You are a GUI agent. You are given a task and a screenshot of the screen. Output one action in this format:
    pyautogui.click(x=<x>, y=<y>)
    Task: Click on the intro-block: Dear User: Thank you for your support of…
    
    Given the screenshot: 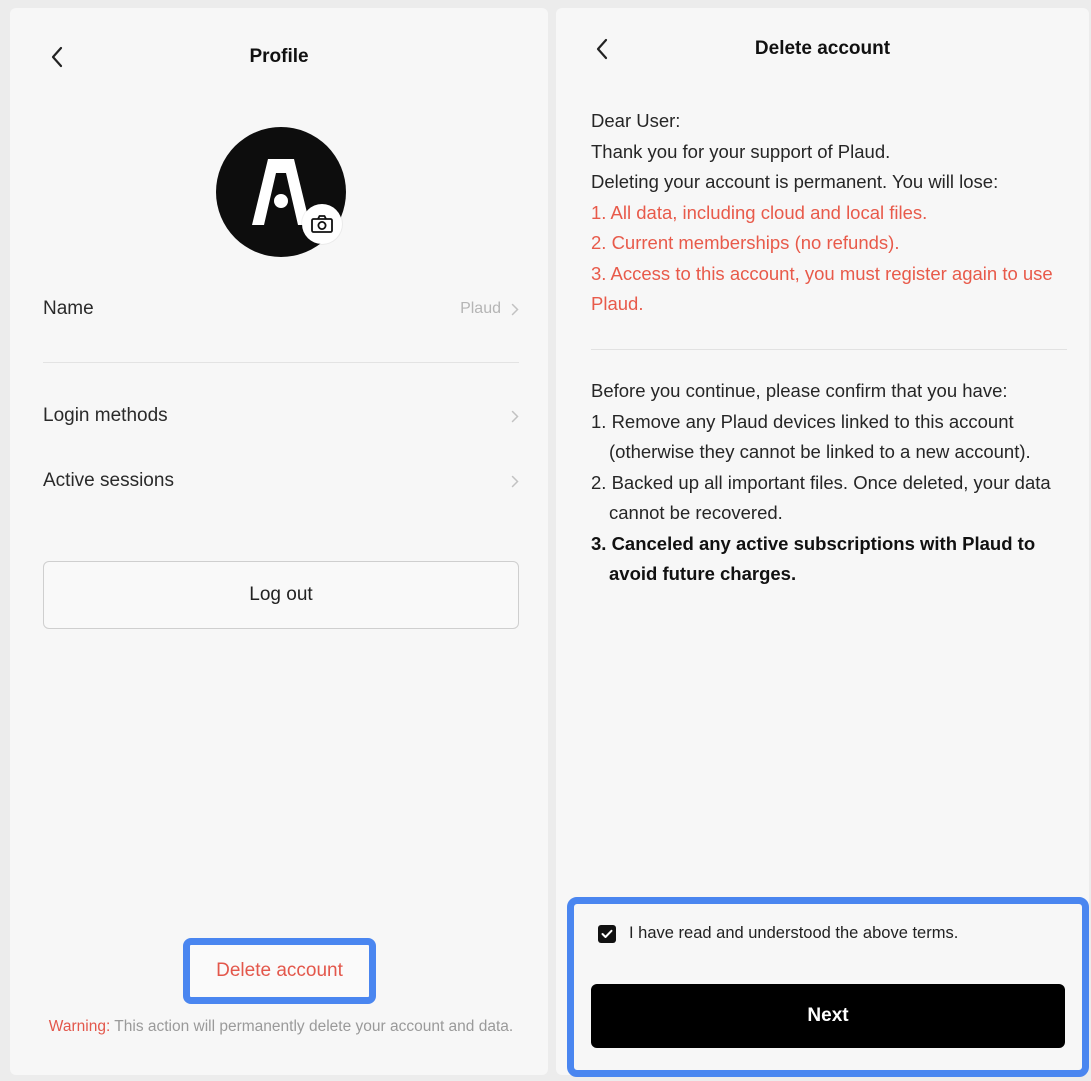 What is the action you would take?
    pyautogui.click(x=831, y=213)
    